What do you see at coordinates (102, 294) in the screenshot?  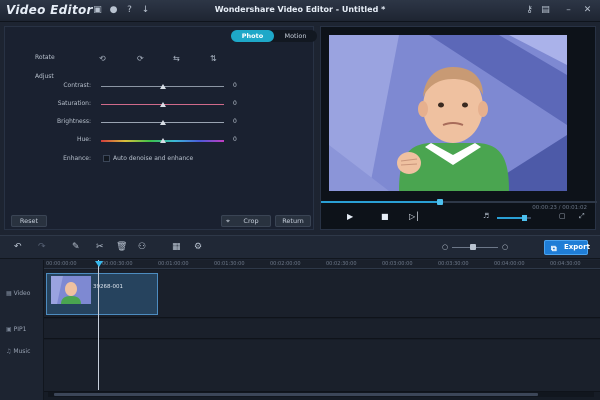 I see `video-clip: 39268-001` at bounding box center [102, 294].